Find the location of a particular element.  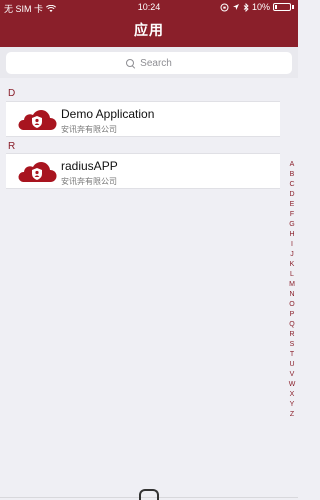

index-letter: B is located at coordinates (292, 175).